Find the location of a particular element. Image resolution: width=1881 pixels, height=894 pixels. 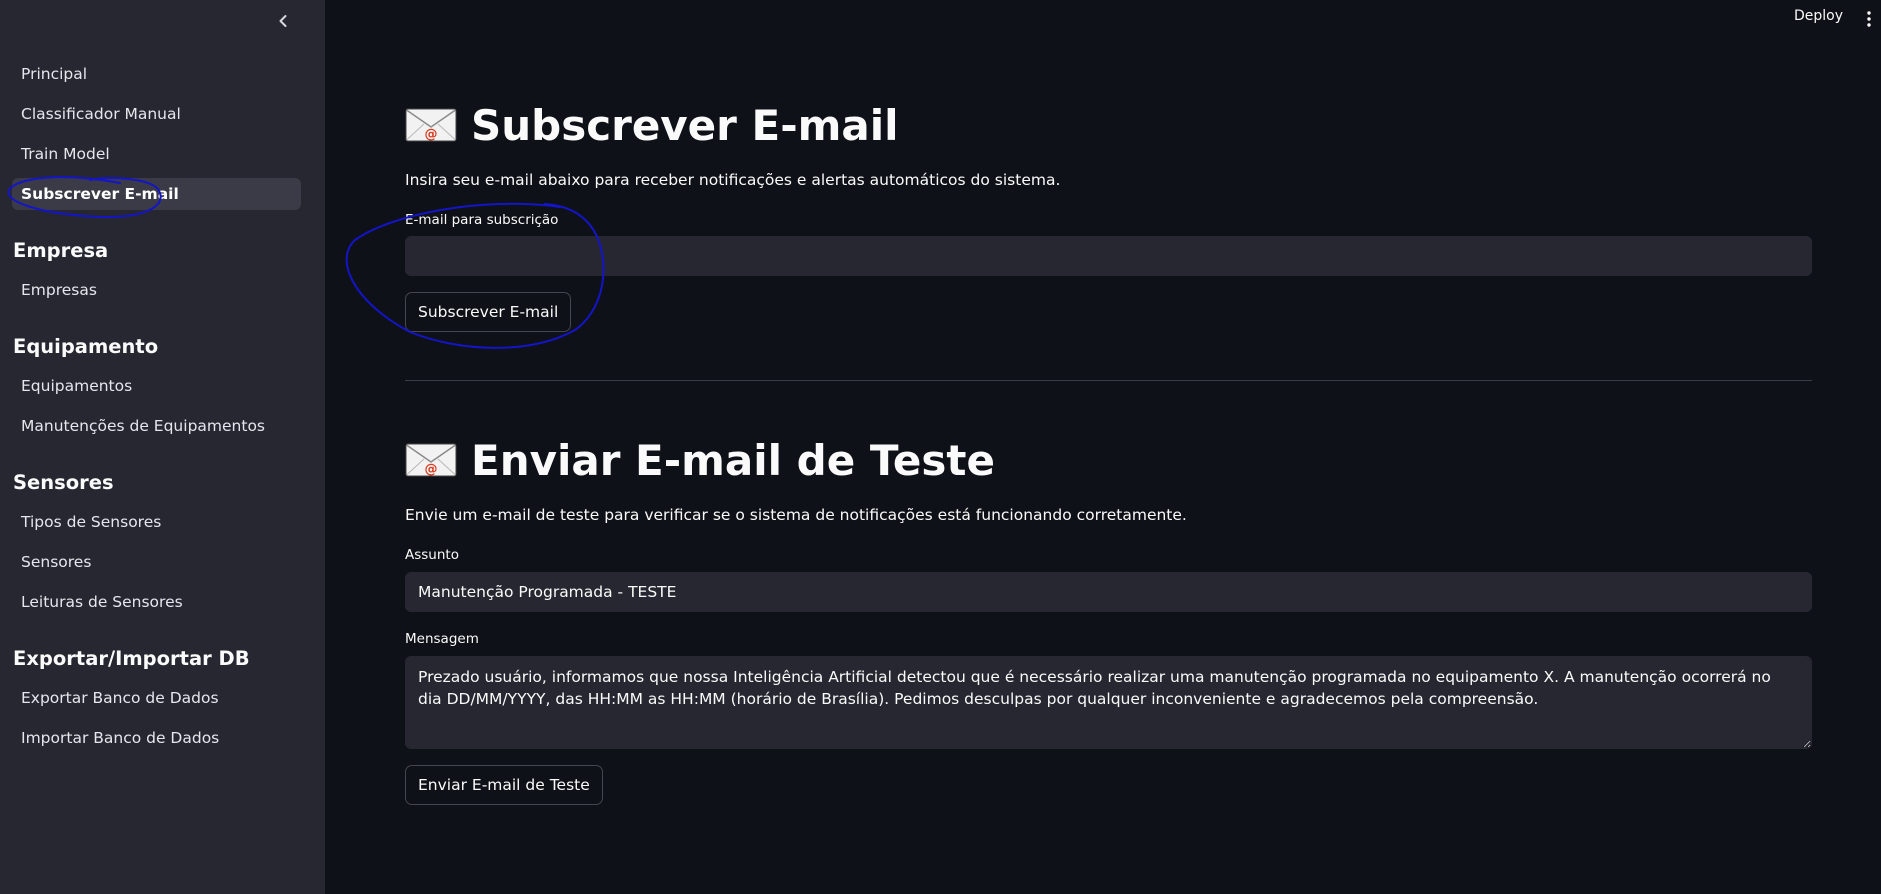

sidebar-item-train-model: Train Model is located at coordinates (156, 154).